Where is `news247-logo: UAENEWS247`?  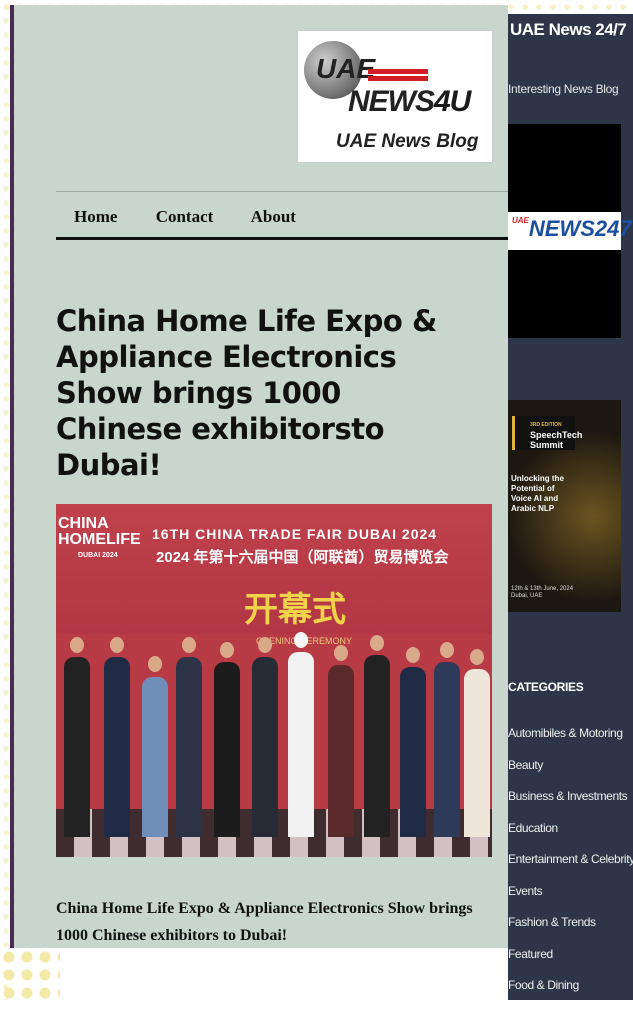 news247-logo: UAENEWS247 is located at coordinates (570, 231).